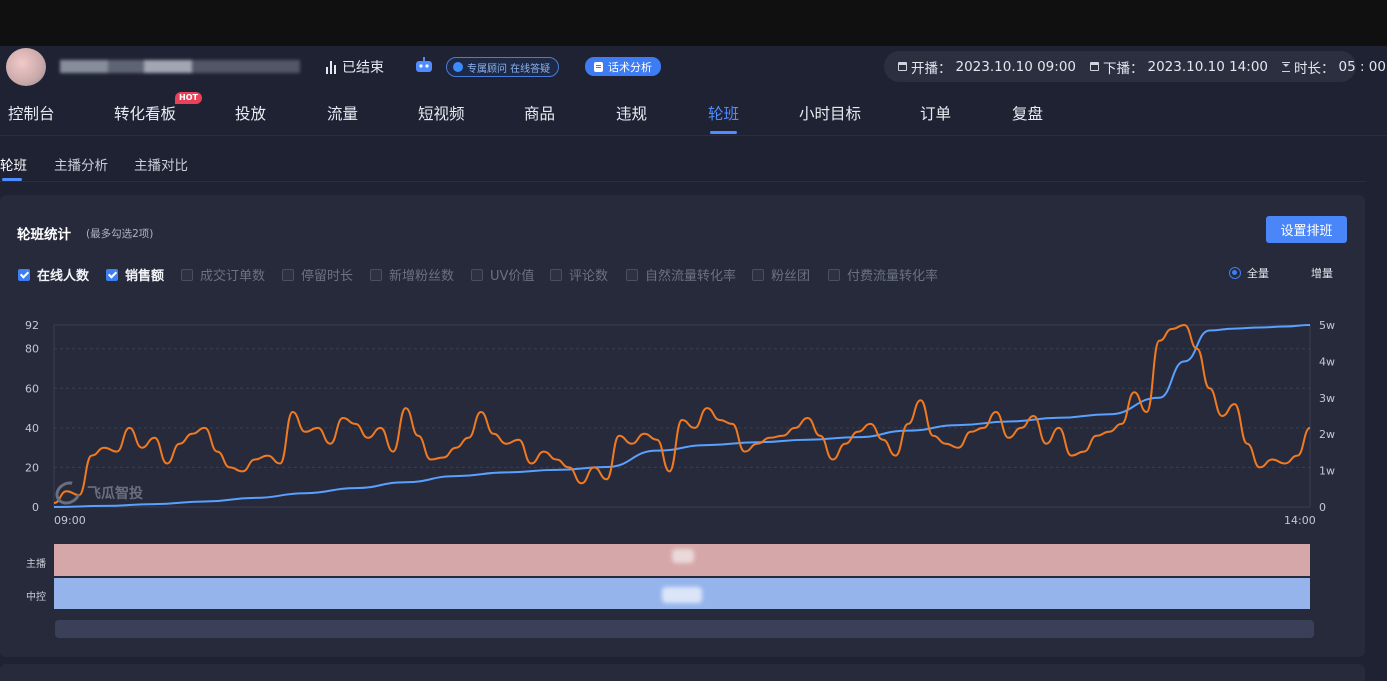 The image size is (1387, 681). What do you see at coordinates (723, 113) in the screenshot?
I see `tab-shifts: 轮班` at bounding box center [723, 113].